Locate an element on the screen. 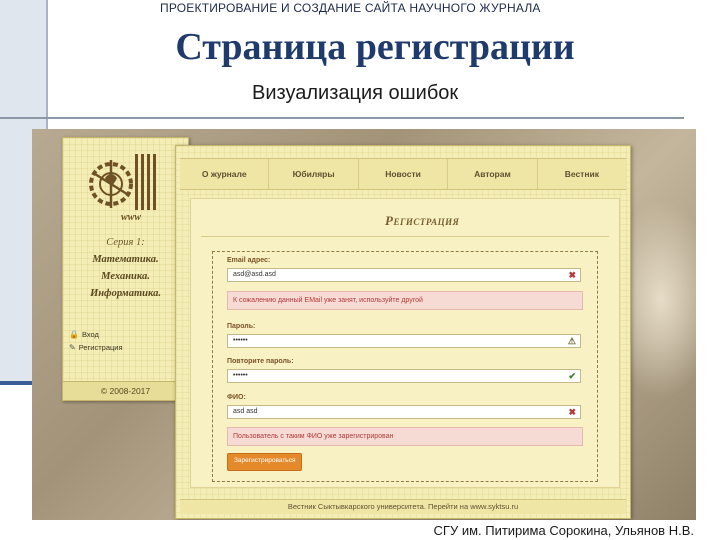 Image resolution: width=720 pixels, height=540 pixels. slide-horizontal-rule is located at coordinates (342, 118).